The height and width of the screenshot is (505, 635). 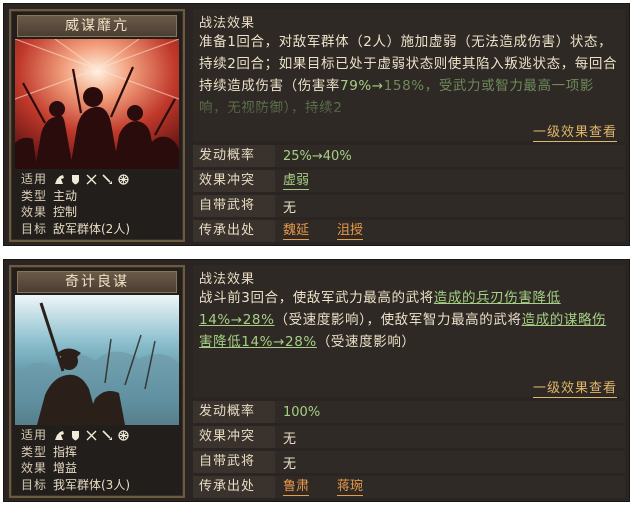 I want to click on info-row-type: 类型 主动, so click(x=97, y=196).